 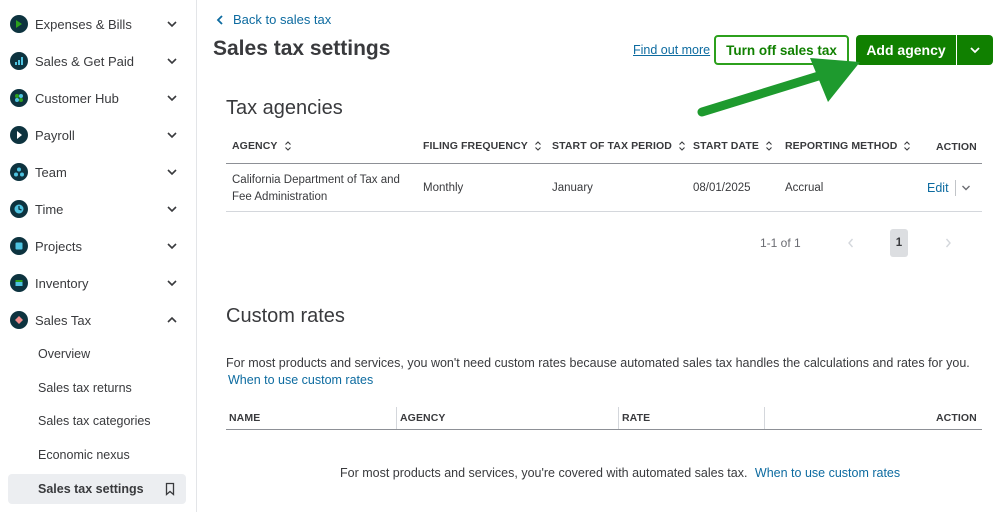 I want to click on nav-label: Sales & Get Paid, so click(x=84, y=61).